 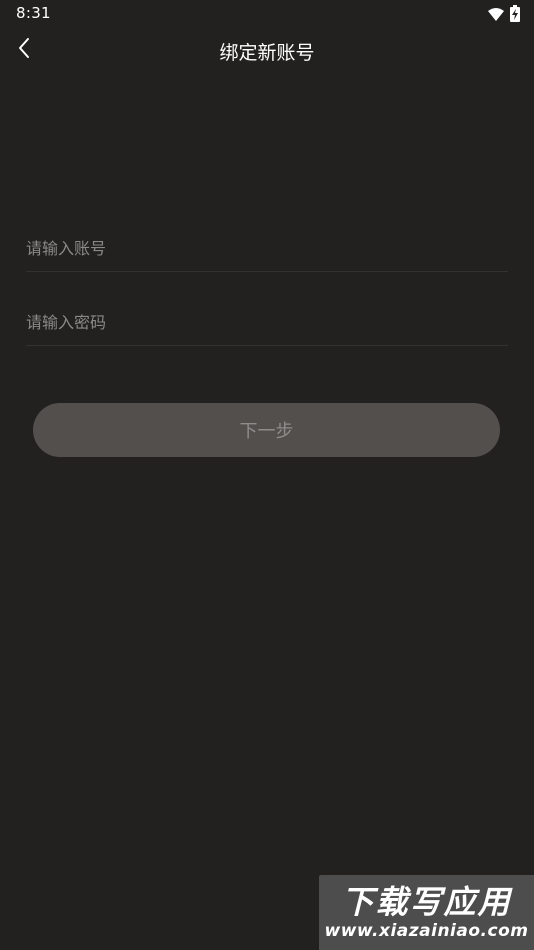 What do you see at coordinates (33, 13) in the screenshot?
I see `status-time: 8:31` at bounding box center [33, 13].